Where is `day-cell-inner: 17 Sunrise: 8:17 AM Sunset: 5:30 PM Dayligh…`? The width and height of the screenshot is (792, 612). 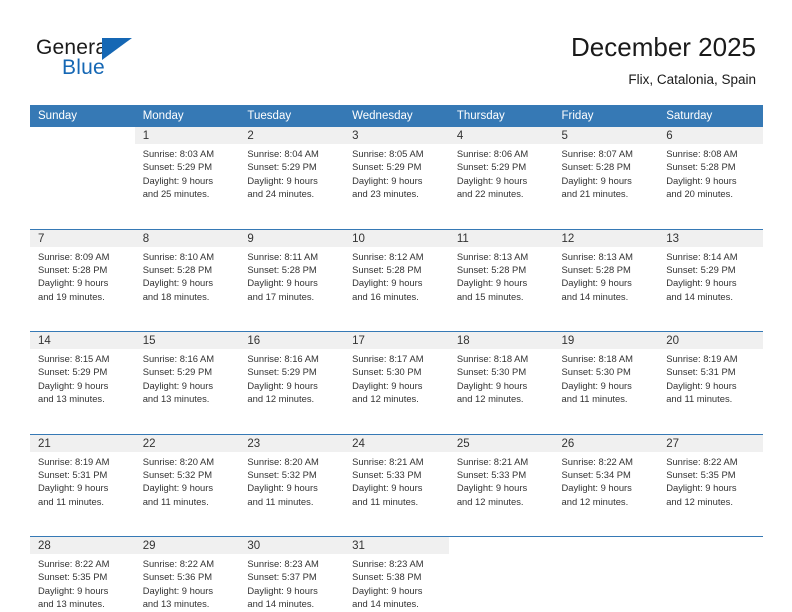
day-cell-inner: 17 Sunrise: 8:17 AM Sunset: 5:30 PM Dayligh… is located at coordinates (396, 377).